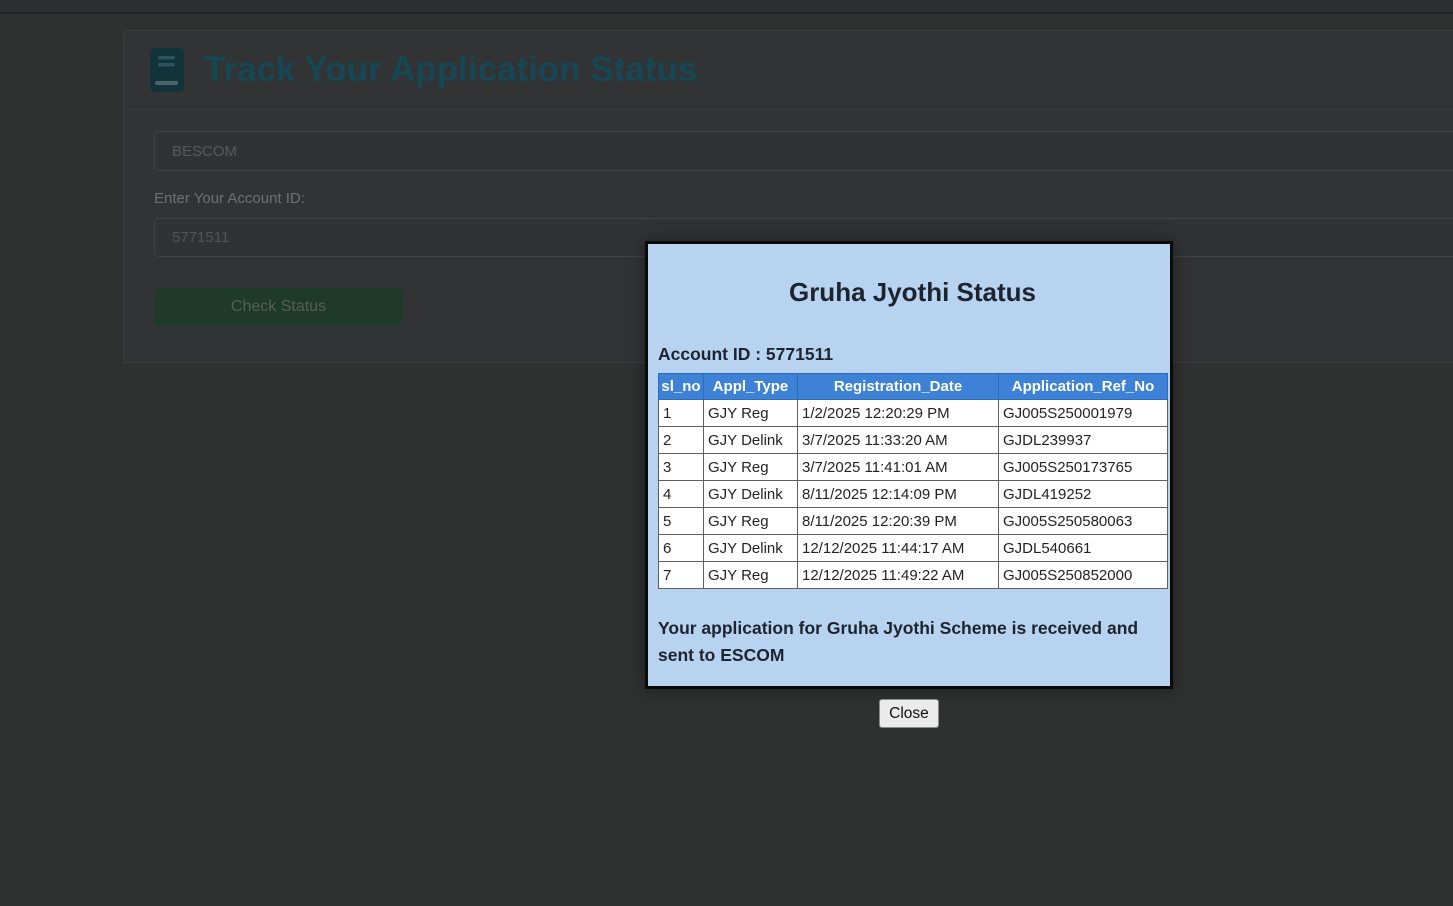 Image resolution: width=1453 pixels, height=906 pixels. I want to click on top-navbar, so click(726, 7).